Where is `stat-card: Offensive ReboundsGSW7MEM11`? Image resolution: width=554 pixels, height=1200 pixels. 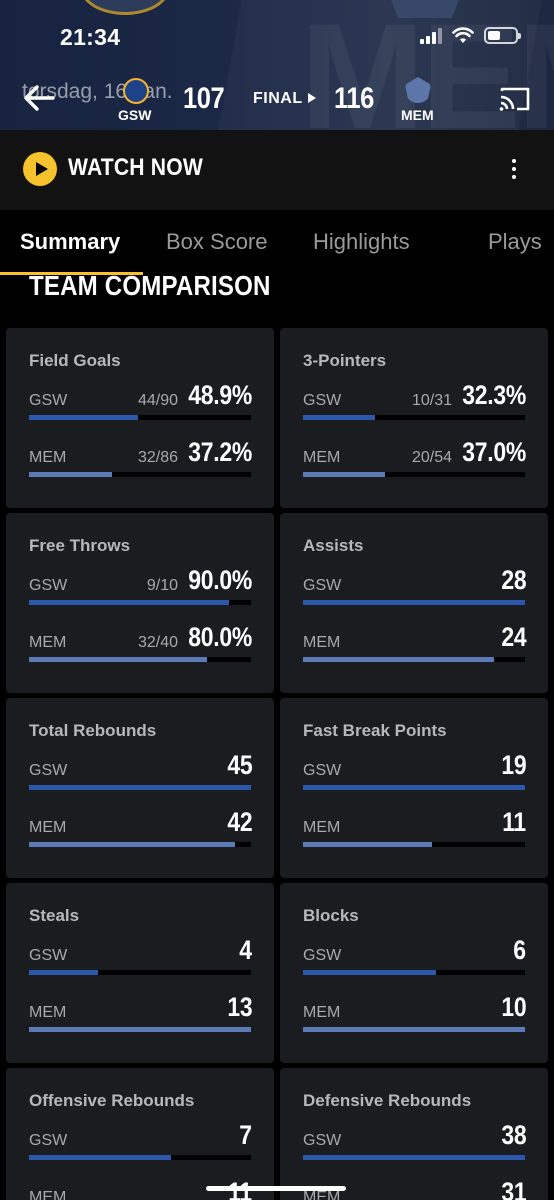
stat-card: Offensive ReboundsGSW7MEM11 is located at coordinates (140, 1134).